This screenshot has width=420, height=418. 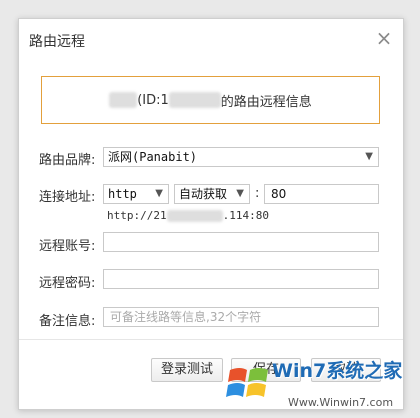 What do you see at coordinates (203, 194) in the screenshot?
I see `mode-value: 自动获取` at bounding box center [203, 194].